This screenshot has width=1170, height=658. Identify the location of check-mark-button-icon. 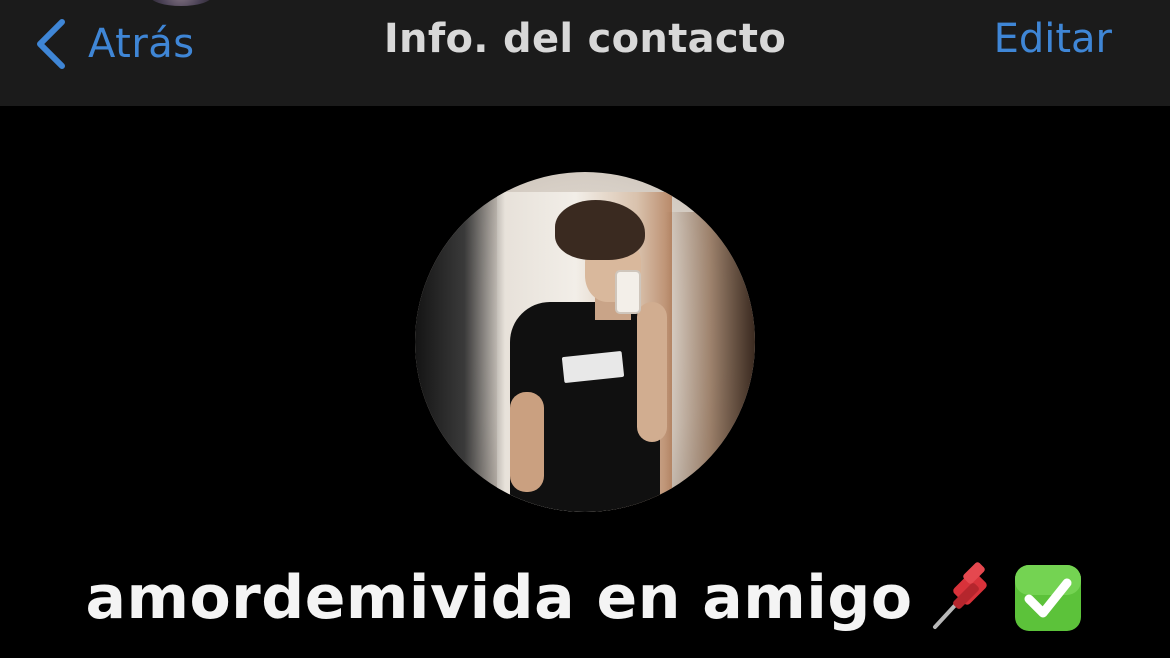
(1047, 598).